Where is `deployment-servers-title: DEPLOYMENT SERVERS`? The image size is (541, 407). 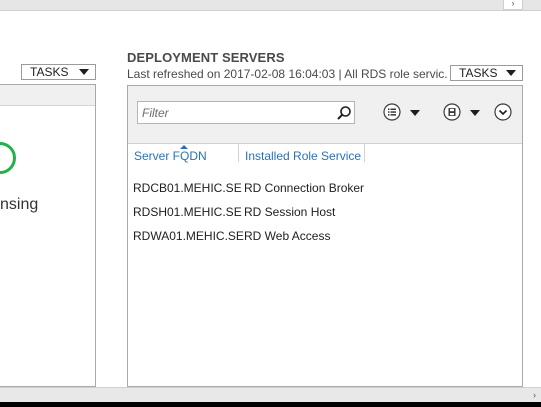
deployment-servers-title: DEPLOYMENT SERVERS is located at coordinates (206, 57).